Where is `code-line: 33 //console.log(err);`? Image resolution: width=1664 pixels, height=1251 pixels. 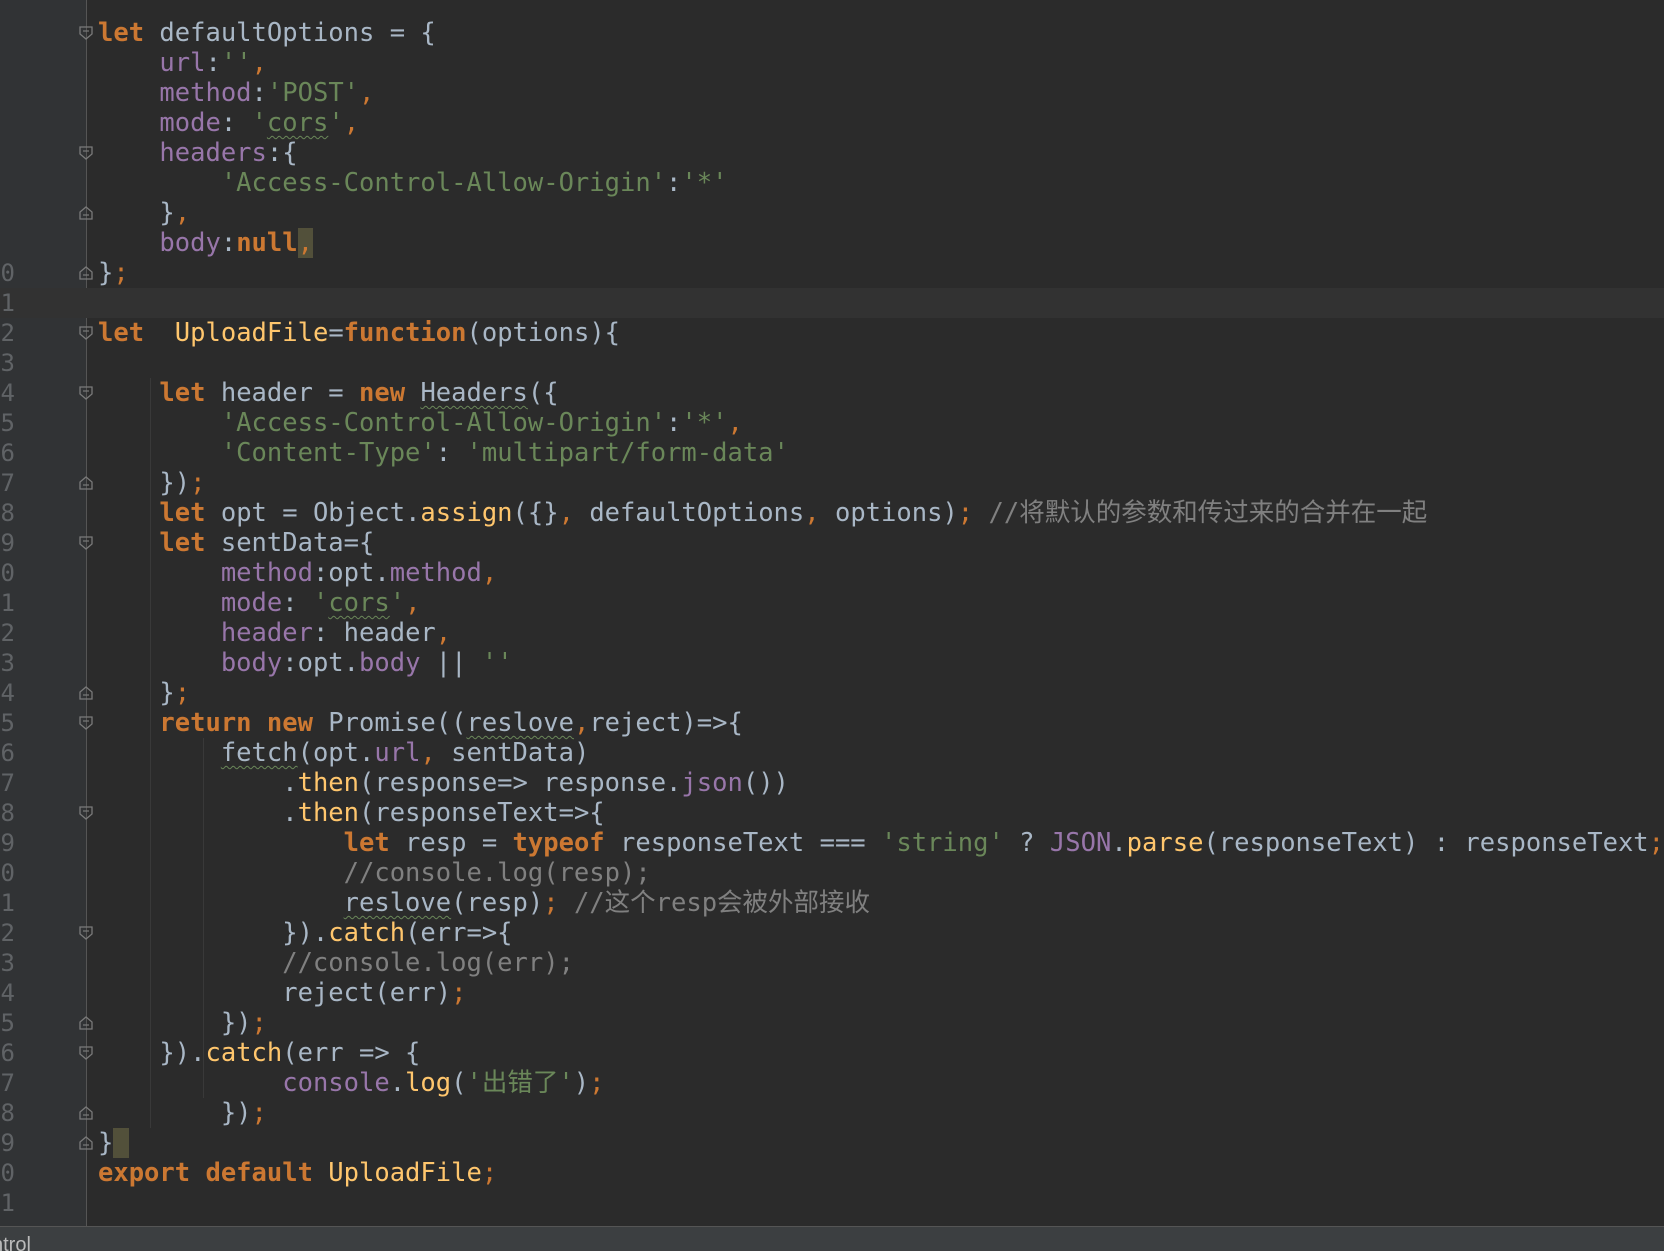
code-line: 33 //console.log(err); is located at coordinates (832, 963).